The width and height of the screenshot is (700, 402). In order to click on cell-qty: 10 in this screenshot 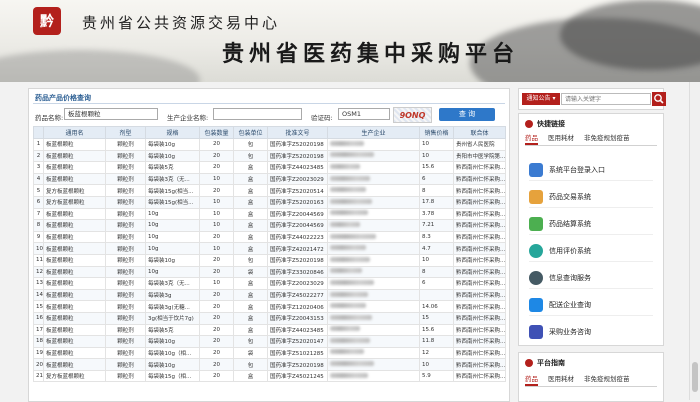, I will do `click(216, 179)`.